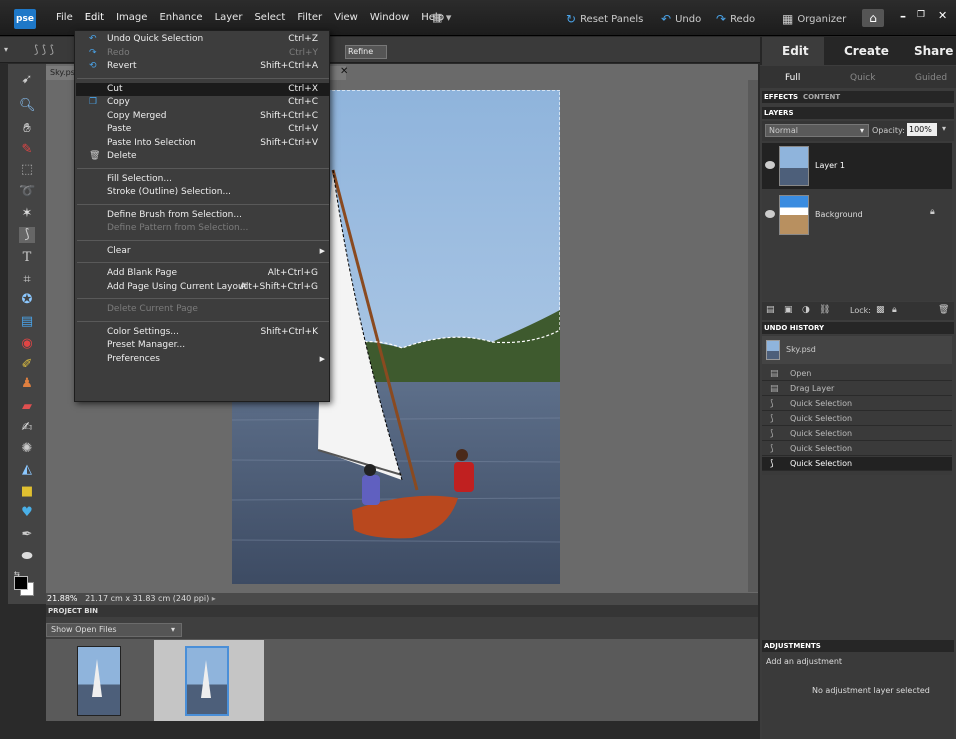 The width and height of the screenshot is (956, 739). Describe the element at coordinates (203, 39) in the screenshot. I see `edit-menu-item-undo-quick-selection: ↶ Undo Quick Selection Ctrl+Z` at that location.